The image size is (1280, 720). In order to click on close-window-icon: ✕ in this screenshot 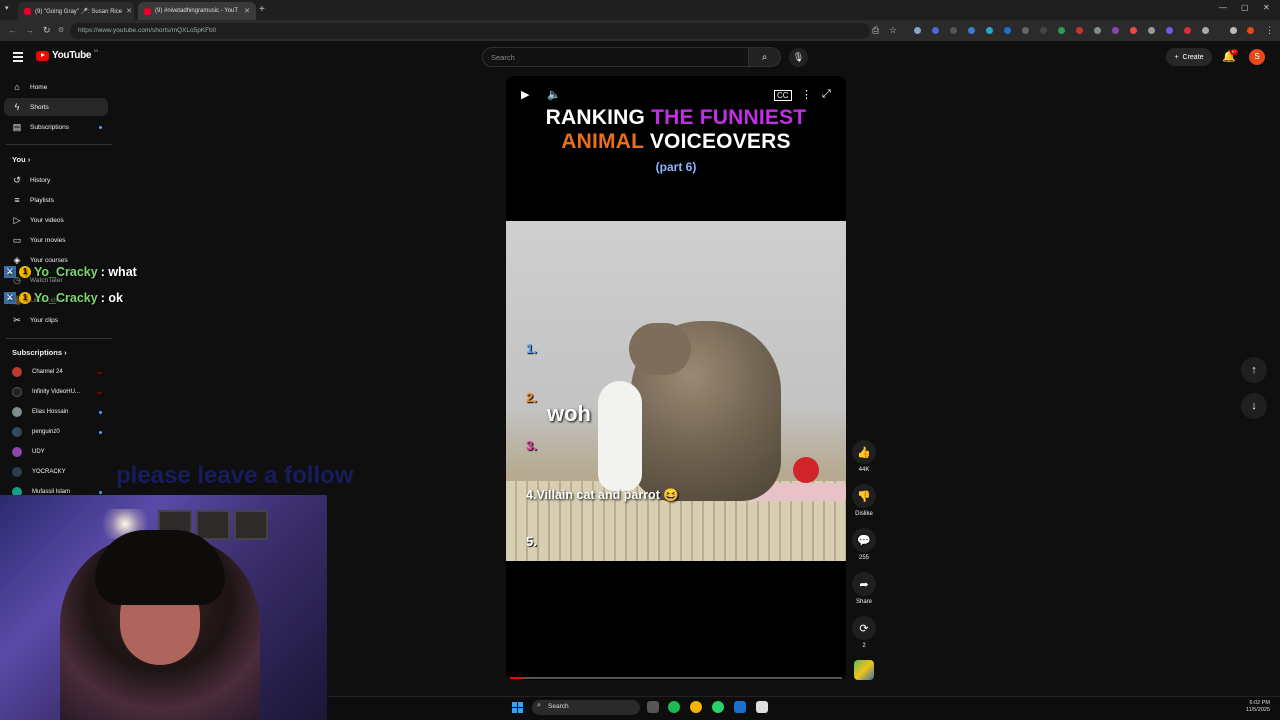, I will do `click(1266, 7)`.